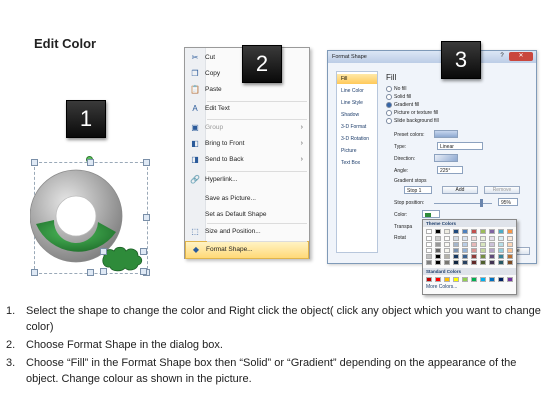  Describe the element at coordinates (460, 190) in the screenshot. I see `add-stop-button: Add` at that location.